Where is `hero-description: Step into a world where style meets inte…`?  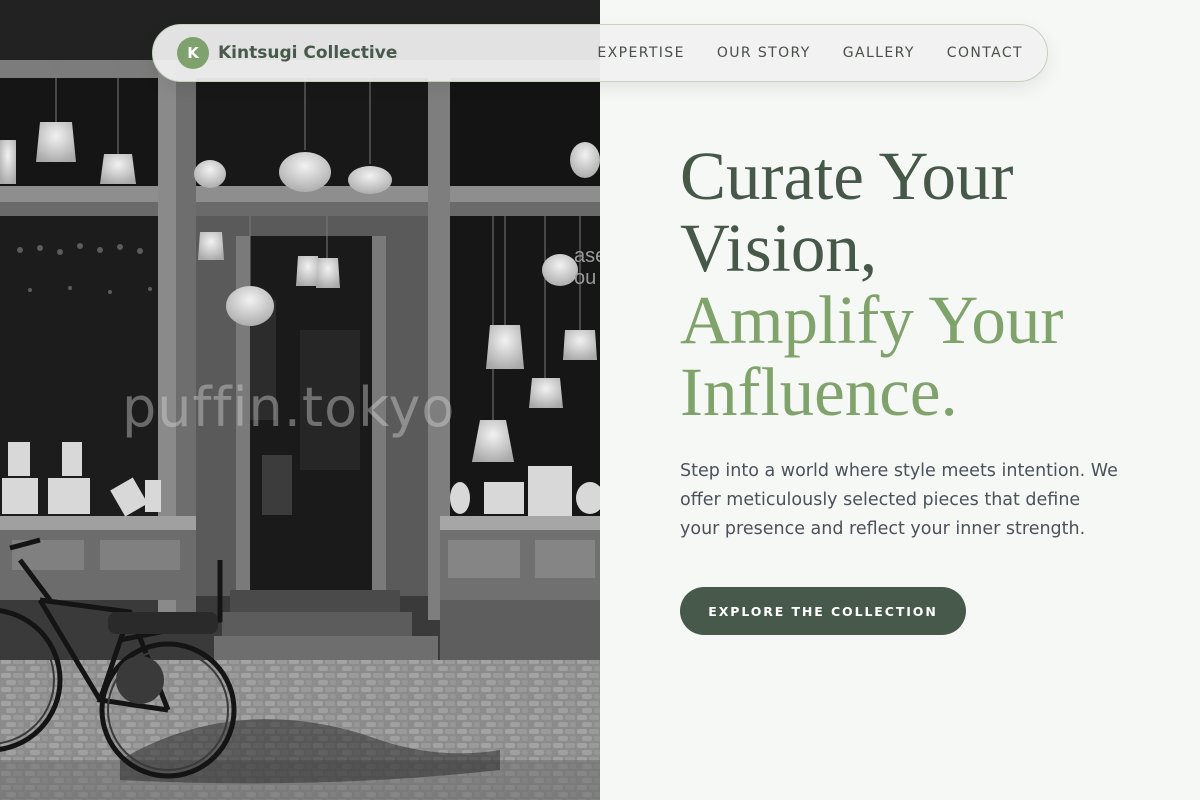
hero-description: Step into a world where style meets inte… is located at coordinates (899, 500).